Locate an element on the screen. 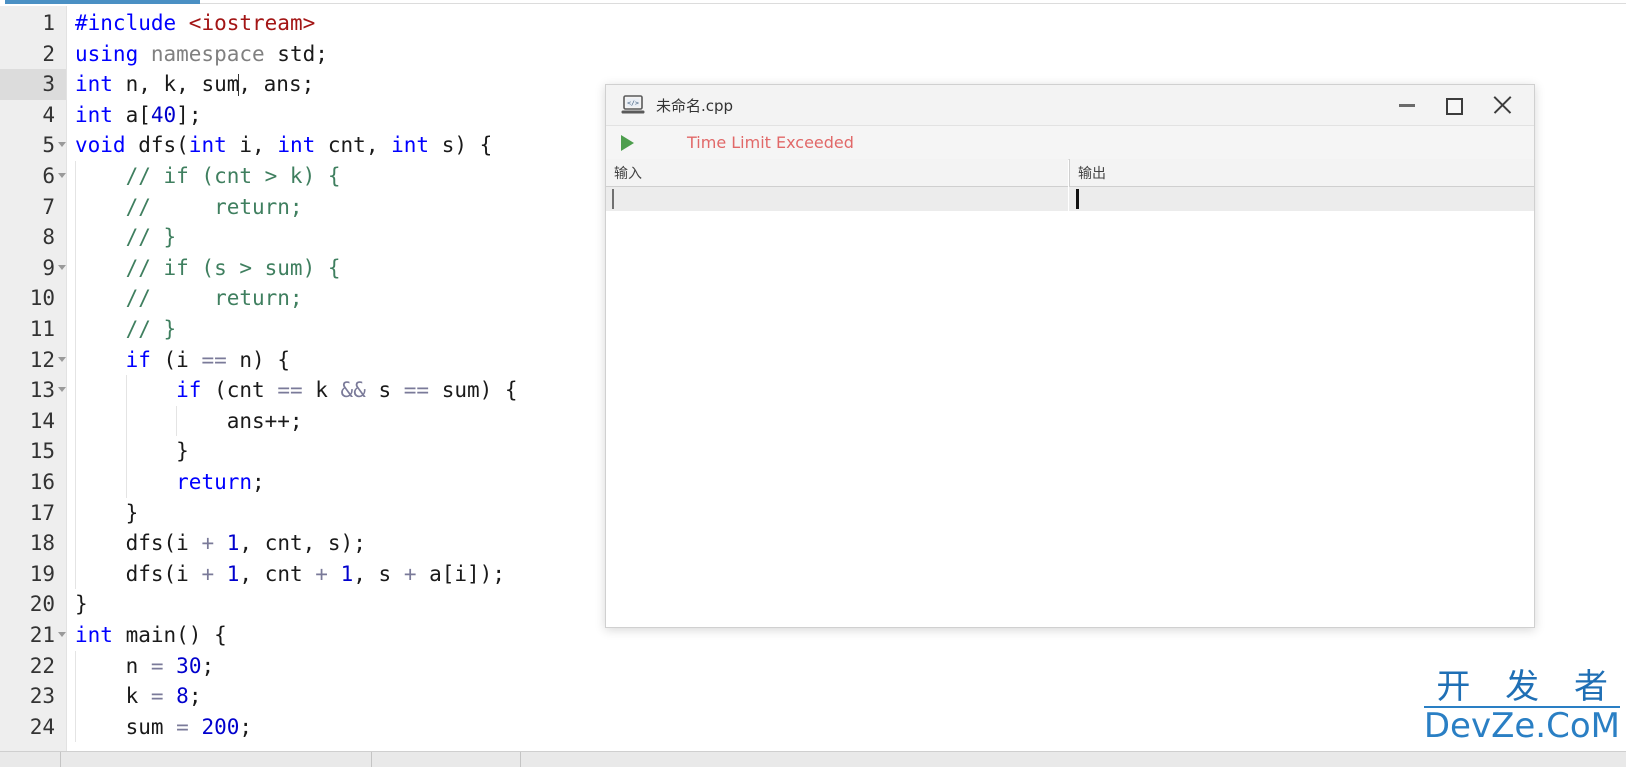 The height and width of the screenshot is (767, 1626). gutter-line: 8 is located at coordinates (33, 237).